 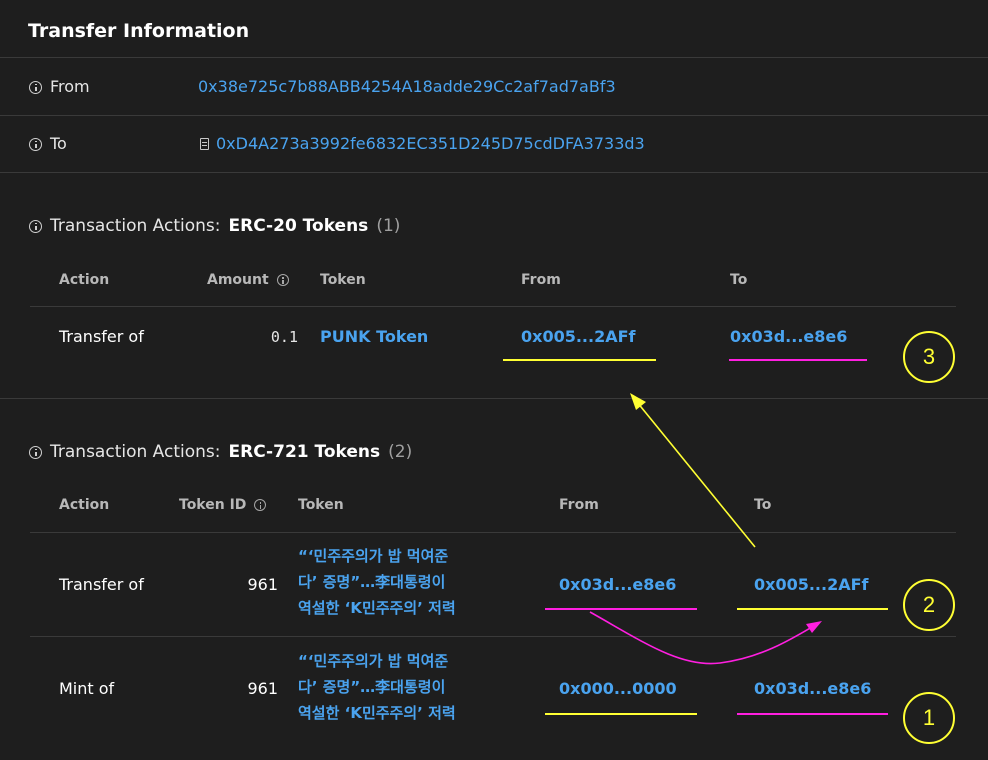 I want to click on annotation-arrows, so click(x=705, y=529).